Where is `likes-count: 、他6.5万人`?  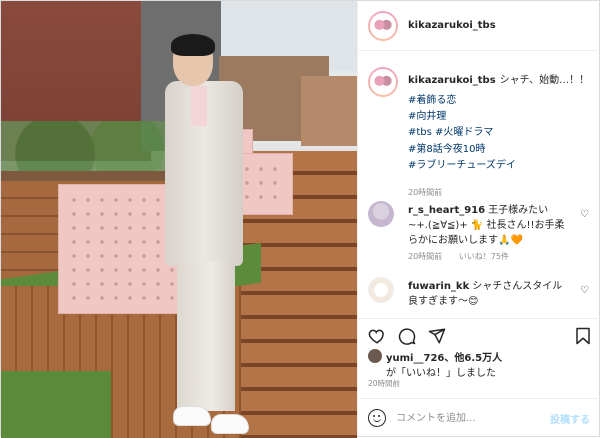 likes-count: 、他6.5万人 is located at coordinates (473, 358).